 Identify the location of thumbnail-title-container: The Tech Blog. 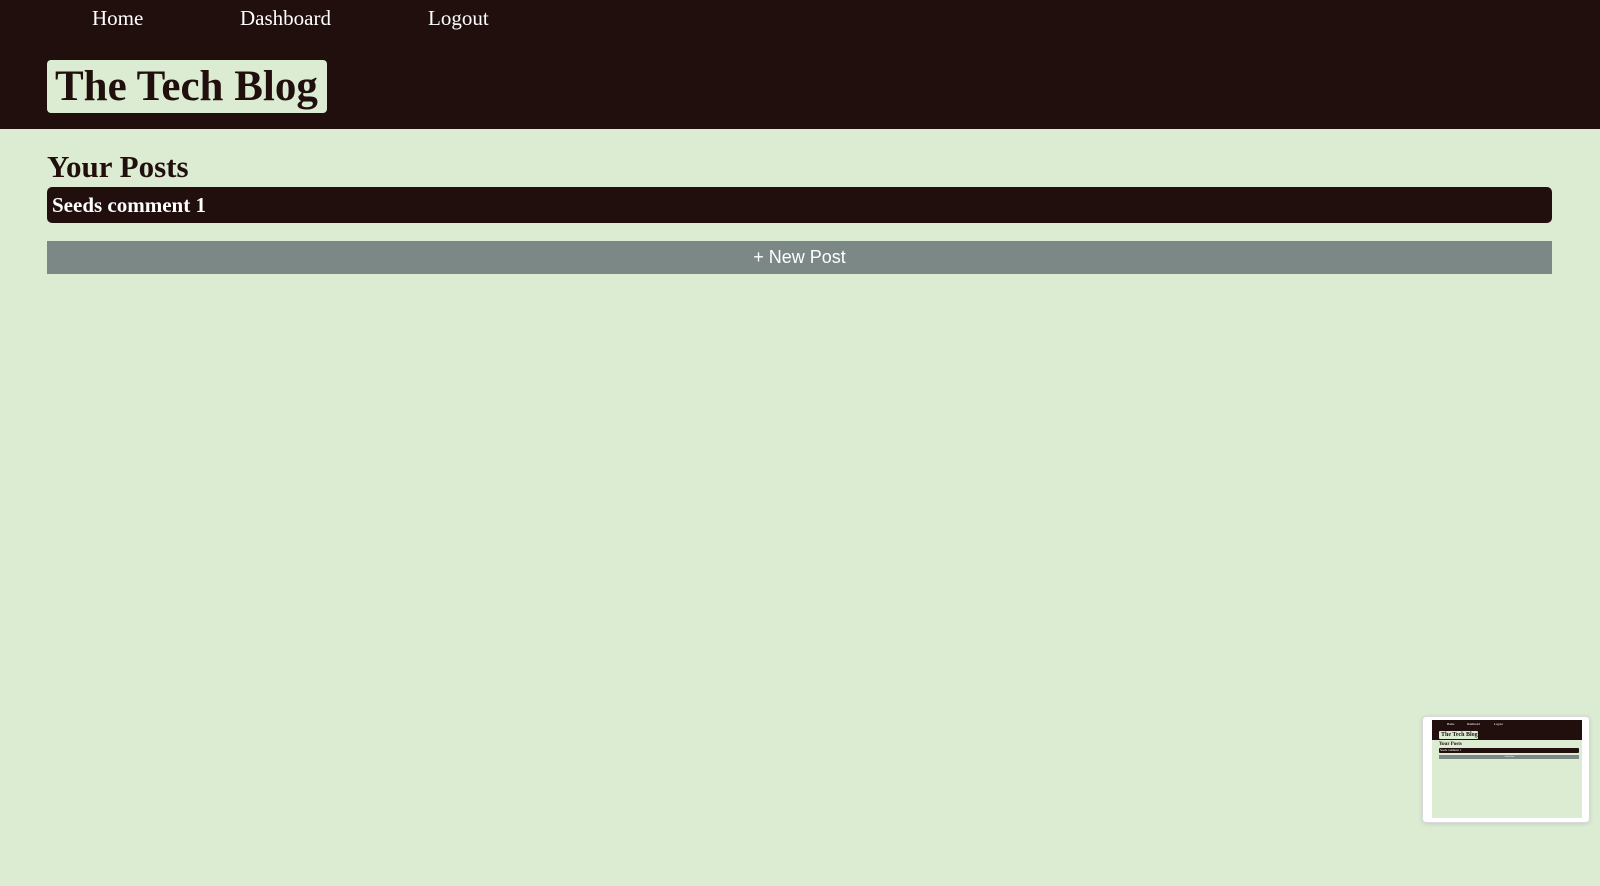
(1458, 735).